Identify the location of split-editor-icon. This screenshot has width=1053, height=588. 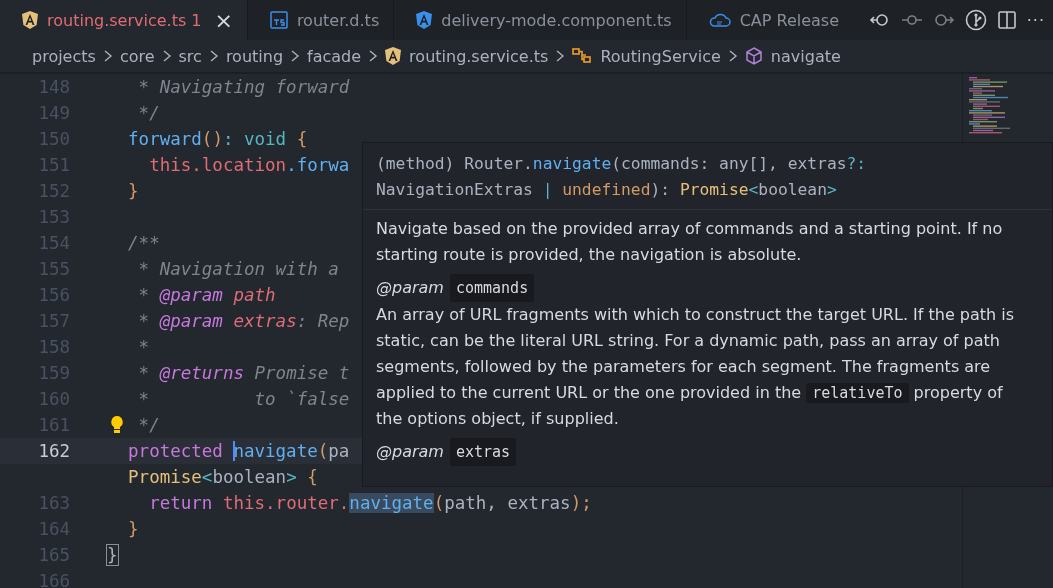
(1006, 20).